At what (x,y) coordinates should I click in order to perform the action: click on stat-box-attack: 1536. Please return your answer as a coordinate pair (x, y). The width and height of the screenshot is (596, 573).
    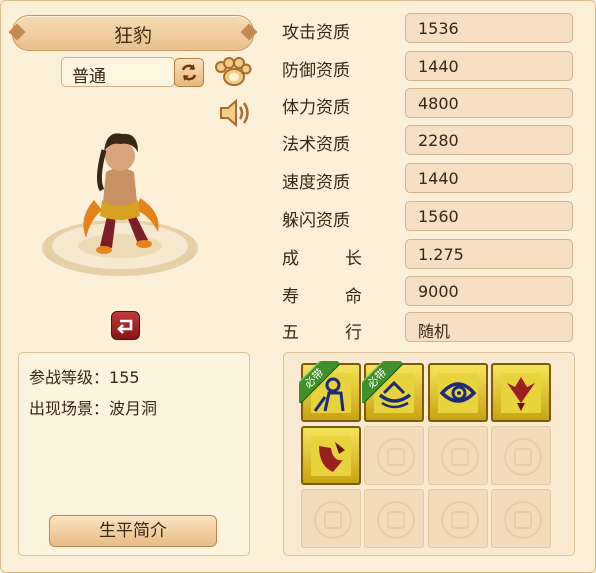
    Looking at the image, I should click on (489, 28).